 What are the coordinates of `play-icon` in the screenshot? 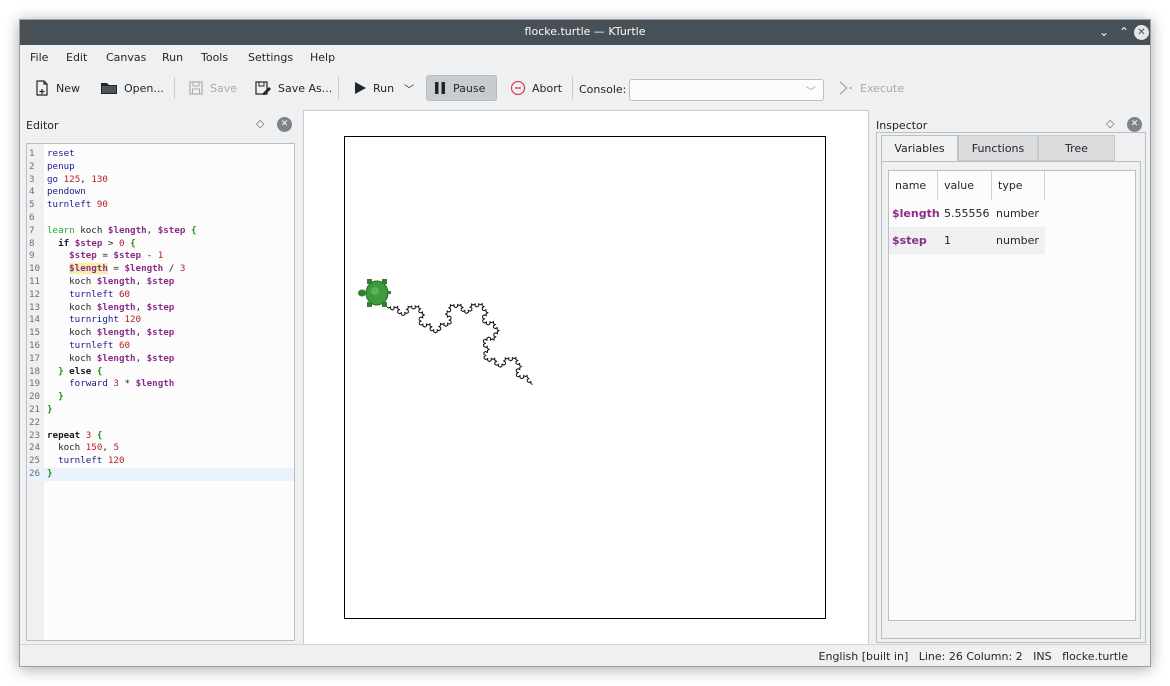 It's located at (360, 88).